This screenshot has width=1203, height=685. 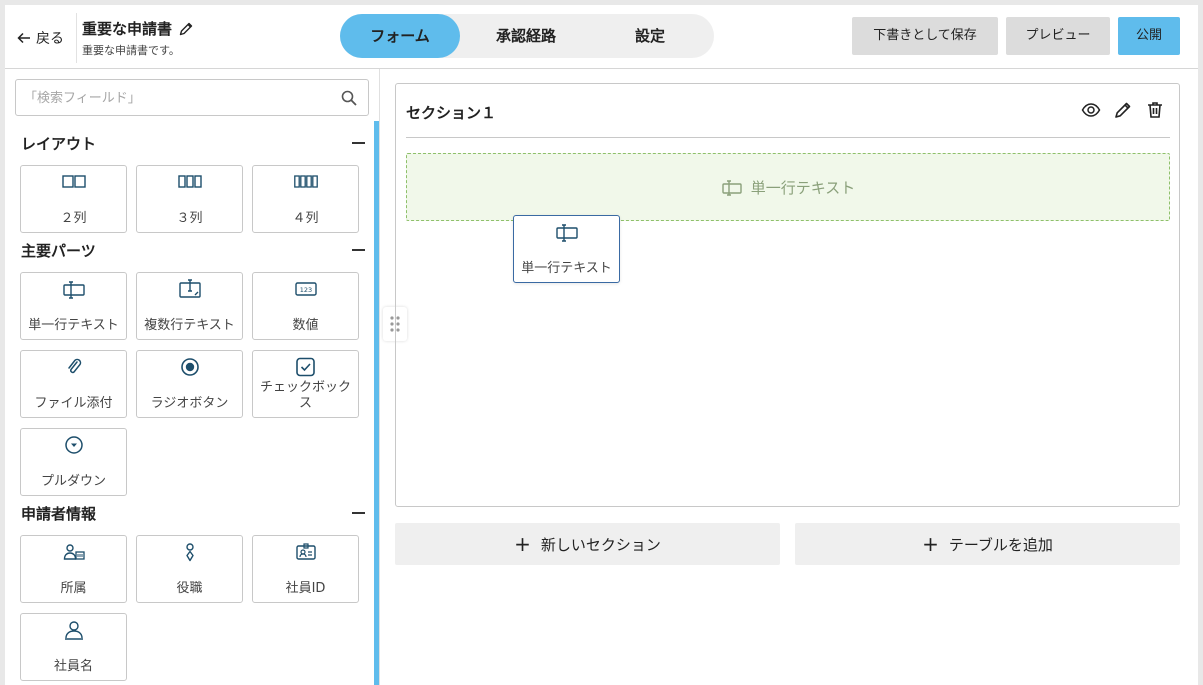 What do you see at coordinates (400, 36) in the screenshot?
I see `tab-form: フォーム` at bounding box center [400, 36].